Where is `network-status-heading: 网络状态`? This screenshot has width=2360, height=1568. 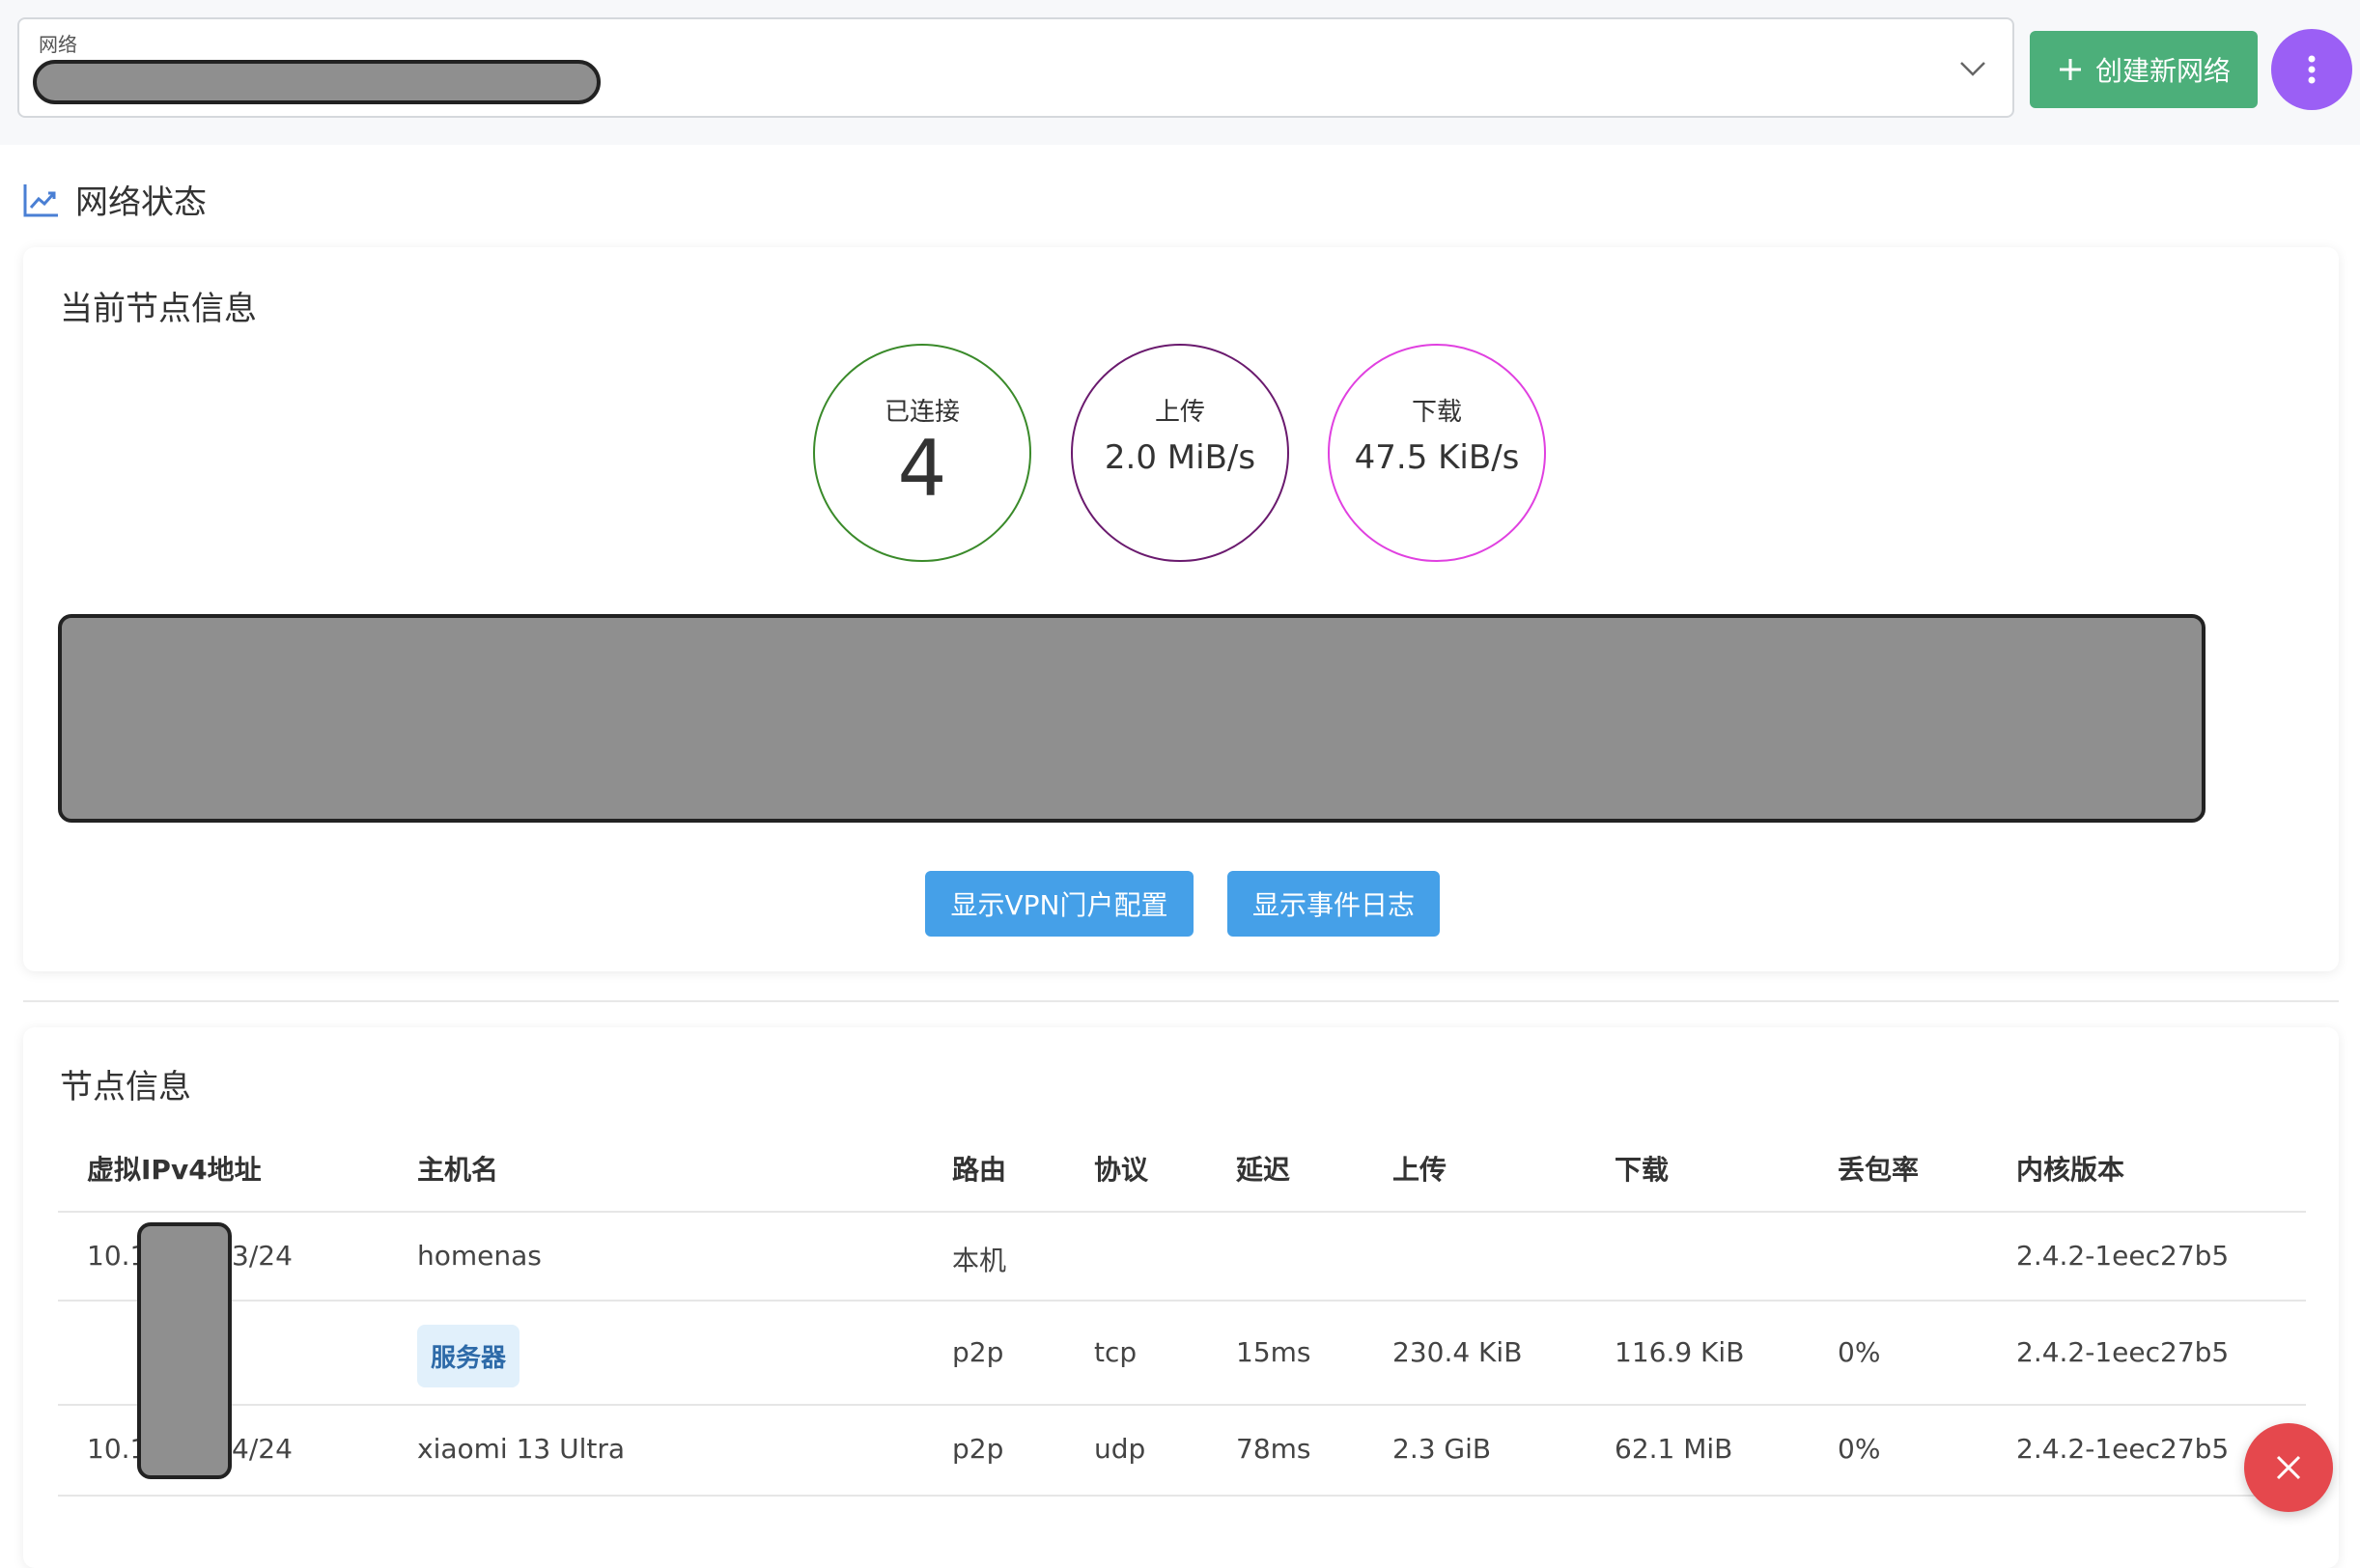
network-status-heading: 网络状态 is located at coordinates (114, 200).